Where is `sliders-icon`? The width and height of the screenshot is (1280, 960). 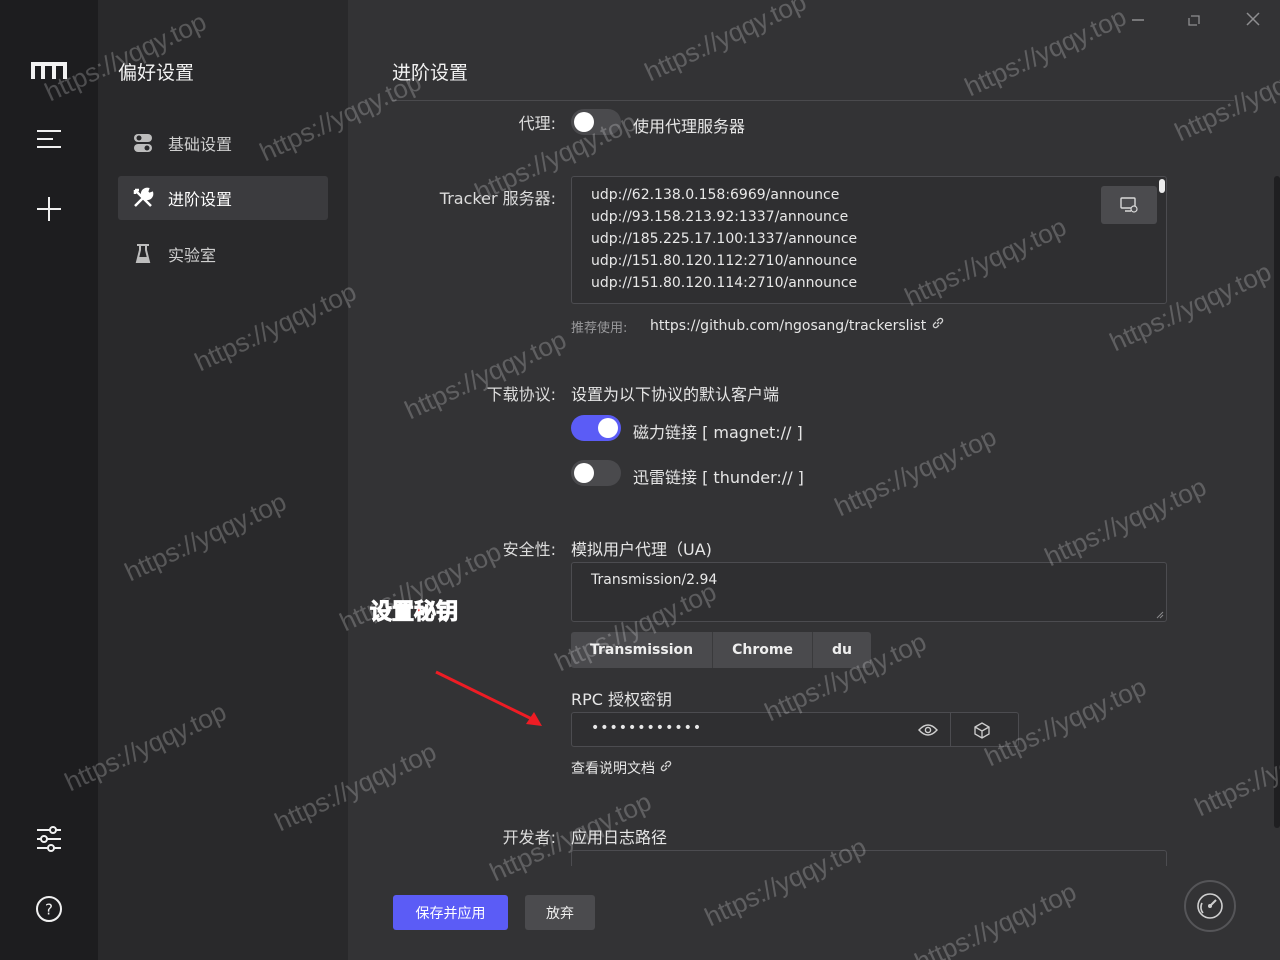
sliders-icon is located at coordinates (49, 839).